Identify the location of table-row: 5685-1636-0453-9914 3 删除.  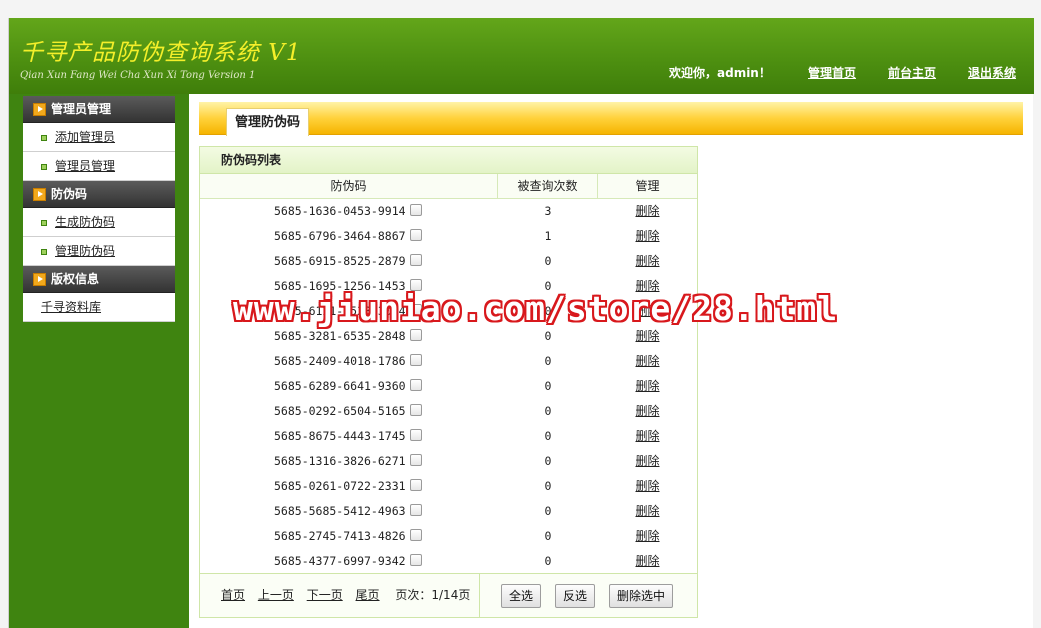
(448, 211).